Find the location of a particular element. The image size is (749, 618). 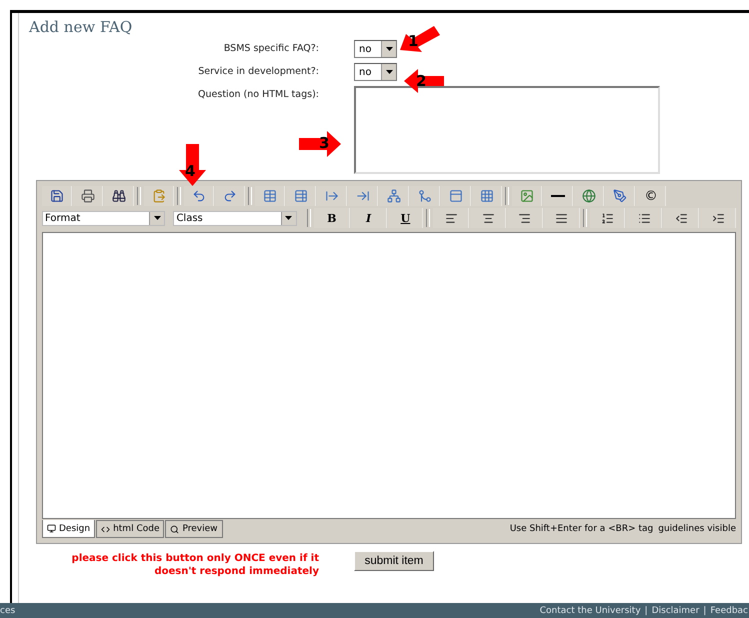

print-button is located at coordinates (88, 196).